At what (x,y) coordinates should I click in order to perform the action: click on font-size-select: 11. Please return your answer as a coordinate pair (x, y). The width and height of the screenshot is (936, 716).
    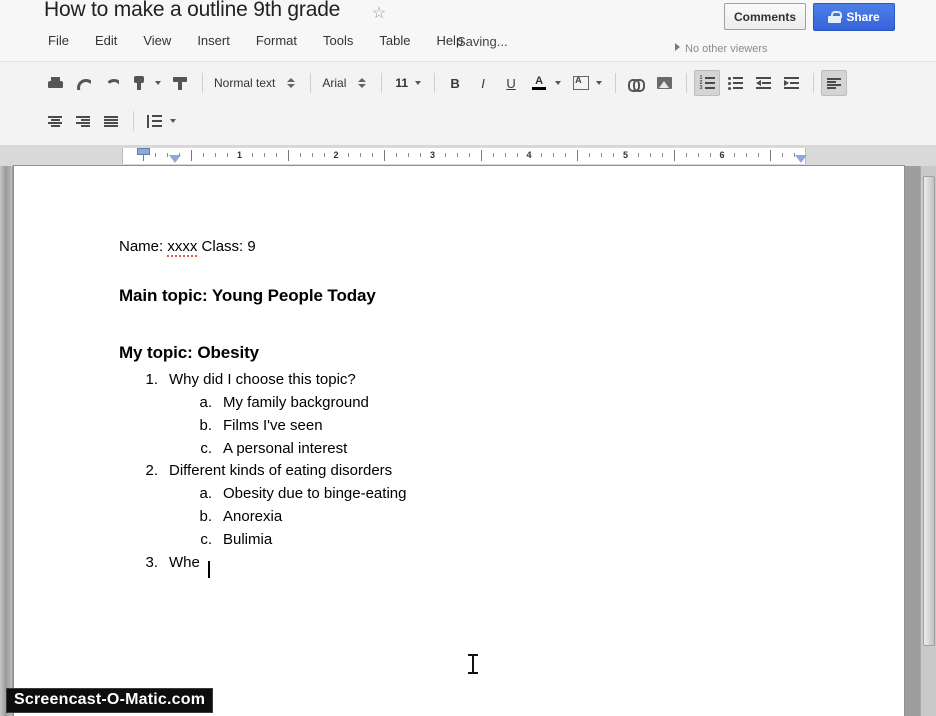
    Looking at the image, I should click on (401, 83).